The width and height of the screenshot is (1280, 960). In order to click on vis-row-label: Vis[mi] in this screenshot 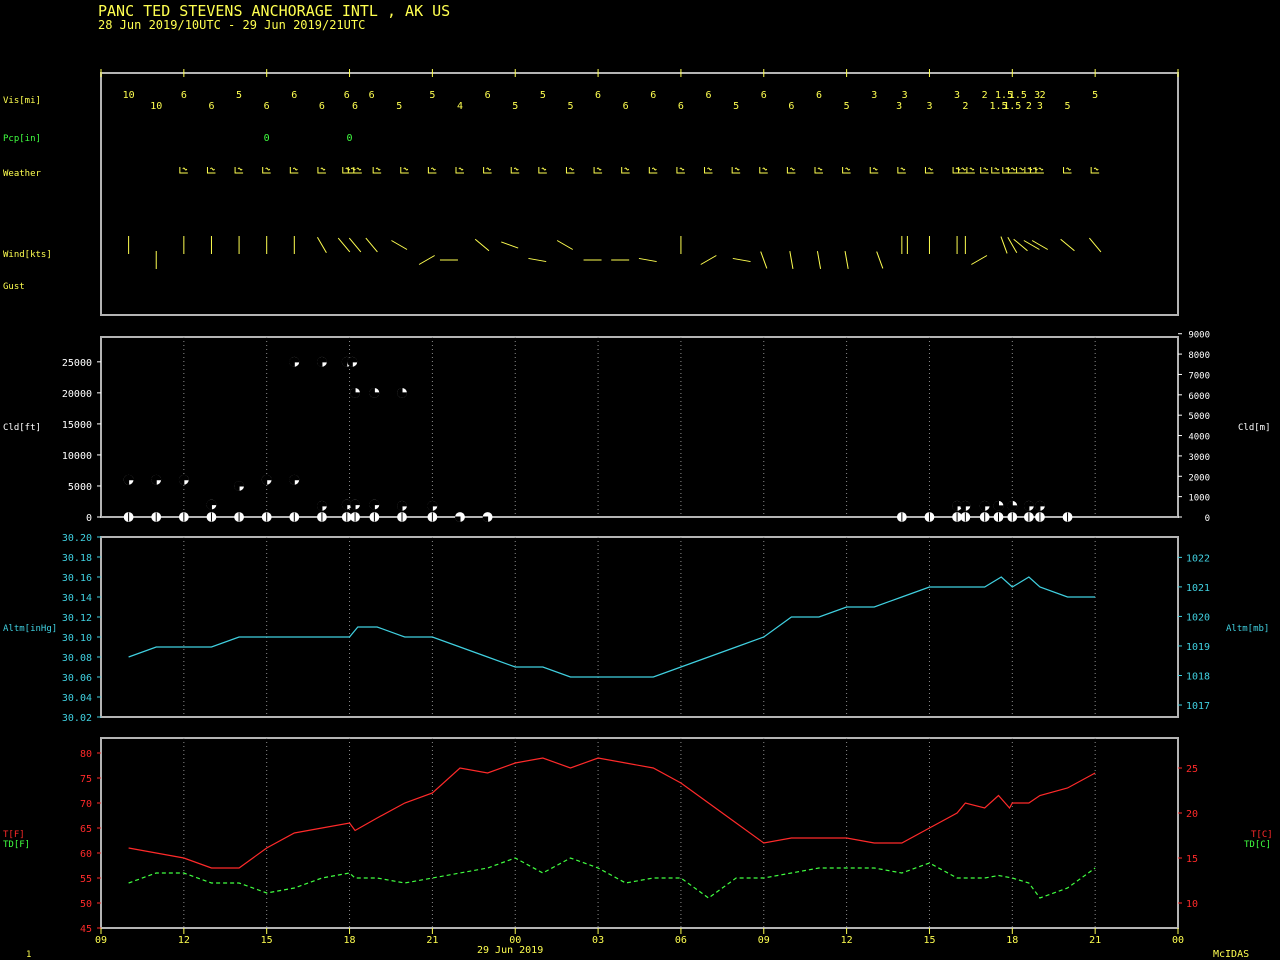, I will do `click(22, 101)`.